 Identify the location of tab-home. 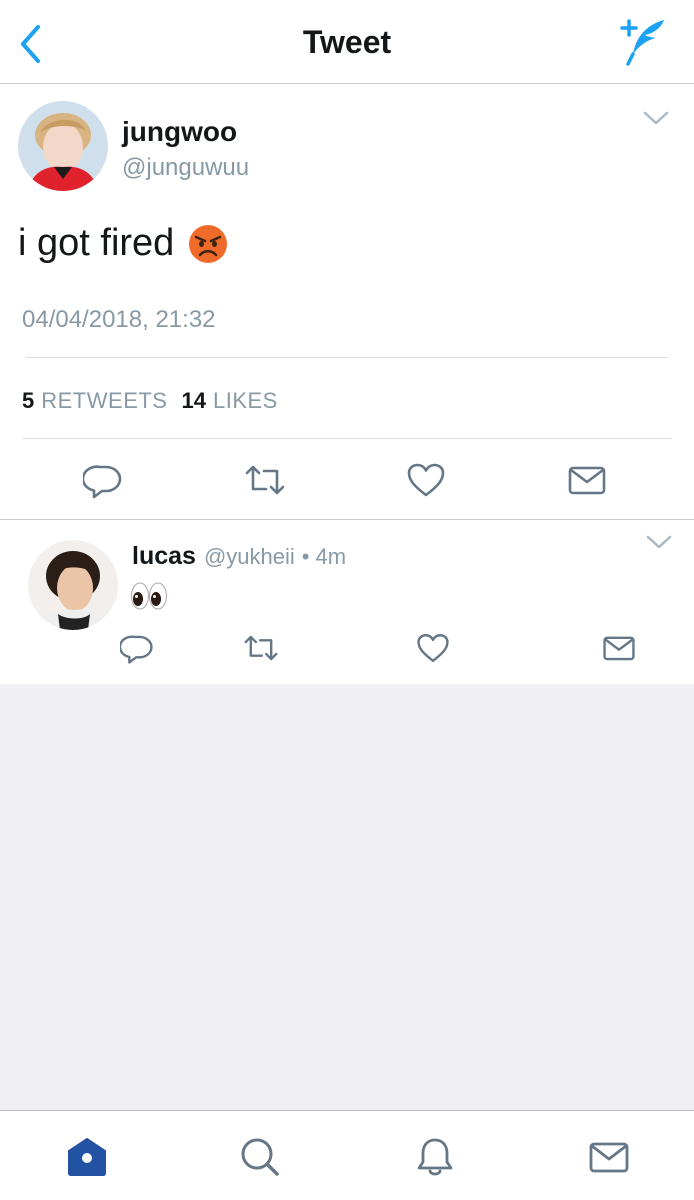
(87, 1157).